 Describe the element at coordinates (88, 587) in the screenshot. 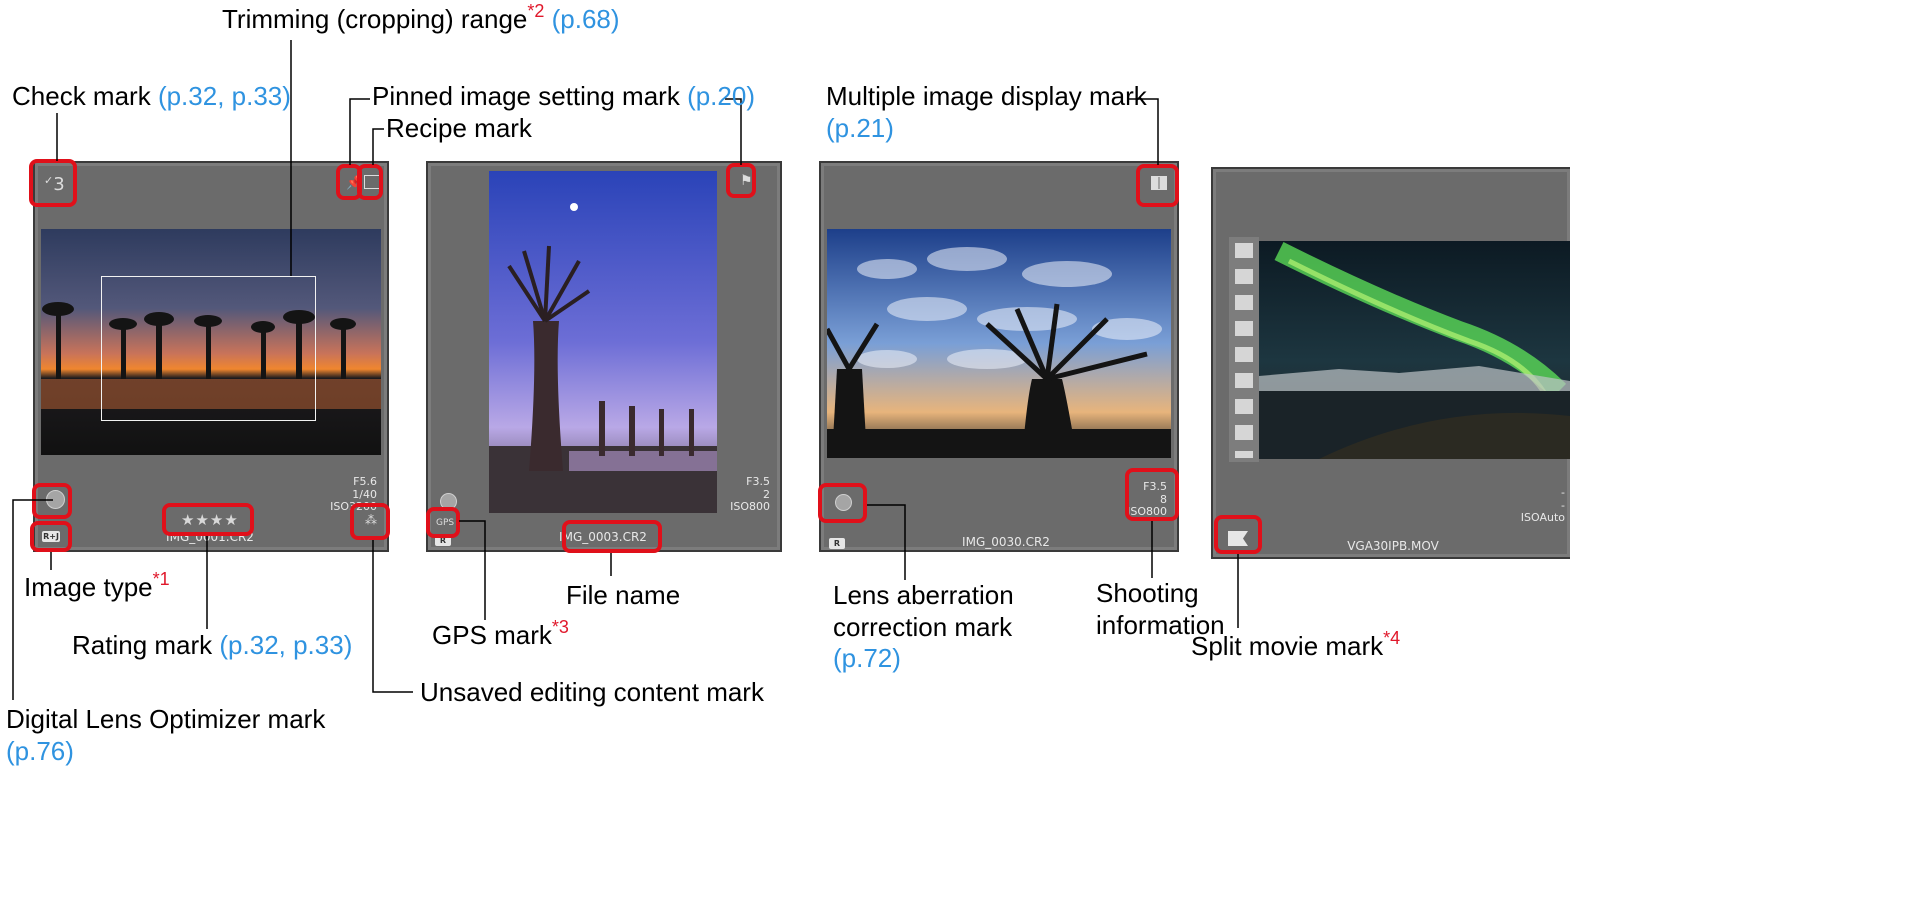

I see `label-image-type-text: Image type` at that location.